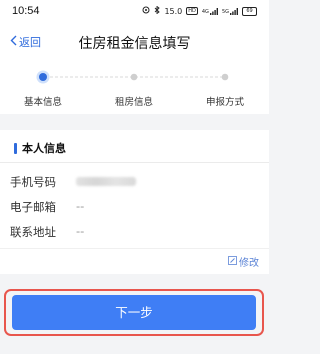 The height and width of the screenshot is (354, 320). Describe the element at coordinates (210, 11) in the screenshot. I see `4g-signal-icon: 4G` at that location.